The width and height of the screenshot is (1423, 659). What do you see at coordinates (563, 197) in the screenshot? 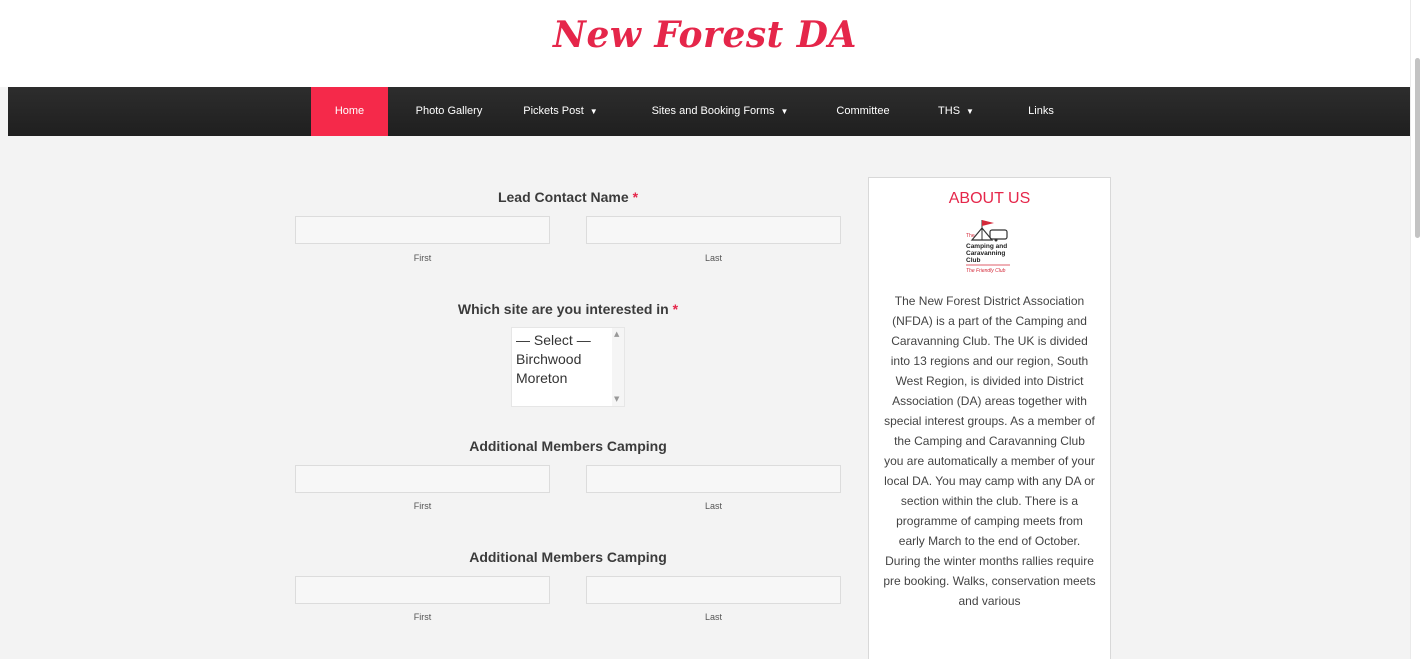
I see `field-label-text: Lead Contact Name` at bounding box center [563, 197].